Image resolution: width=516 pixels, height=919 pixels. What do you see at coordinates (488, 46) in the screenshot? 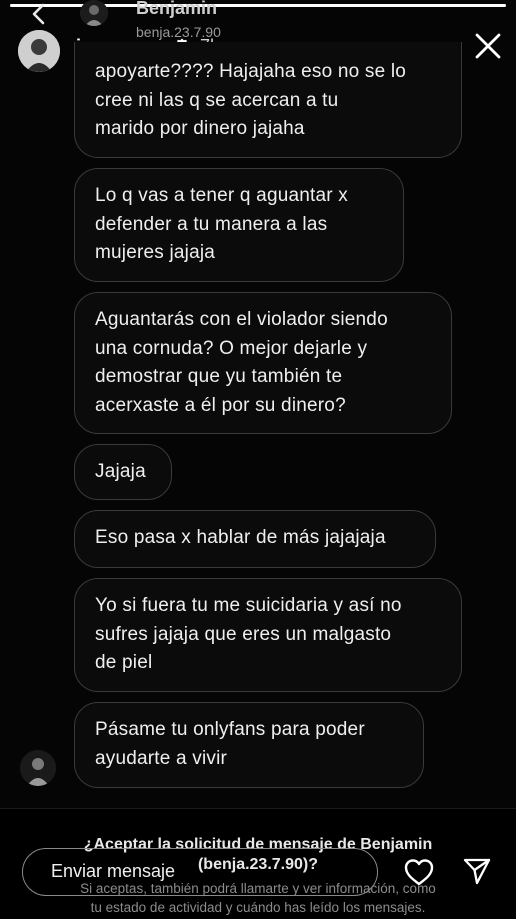
I see `close-icon` at bounding box center [488, 46].